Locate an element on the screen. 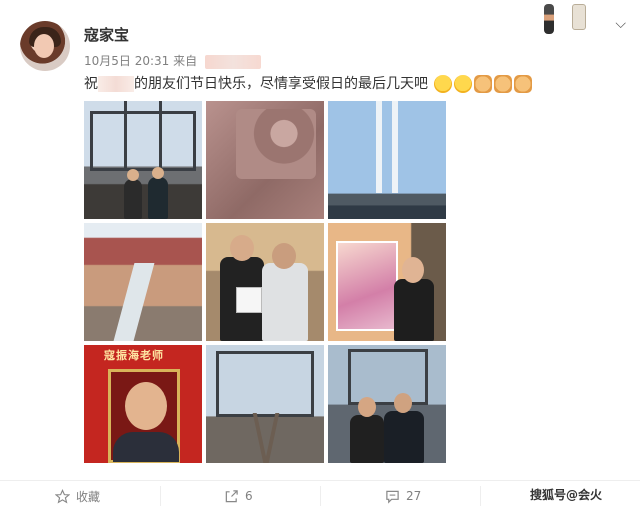 Image resolution: width=640 pixels, height=513 pixels. portrait-frame is located at coordinates (144, 416).